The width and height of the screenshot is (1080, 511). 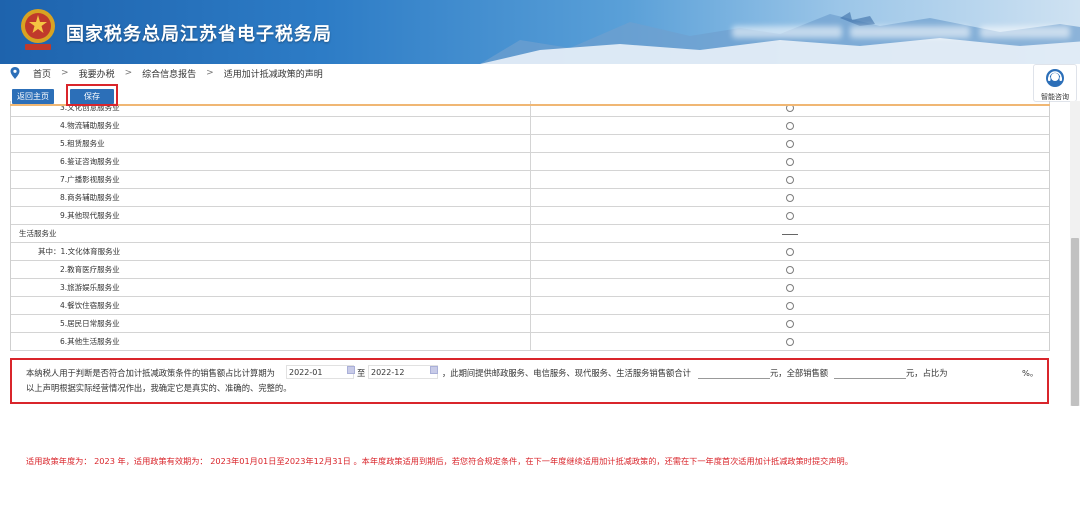 I want to click on breadcrumb-home: 首页, so click(x=42, y=73).